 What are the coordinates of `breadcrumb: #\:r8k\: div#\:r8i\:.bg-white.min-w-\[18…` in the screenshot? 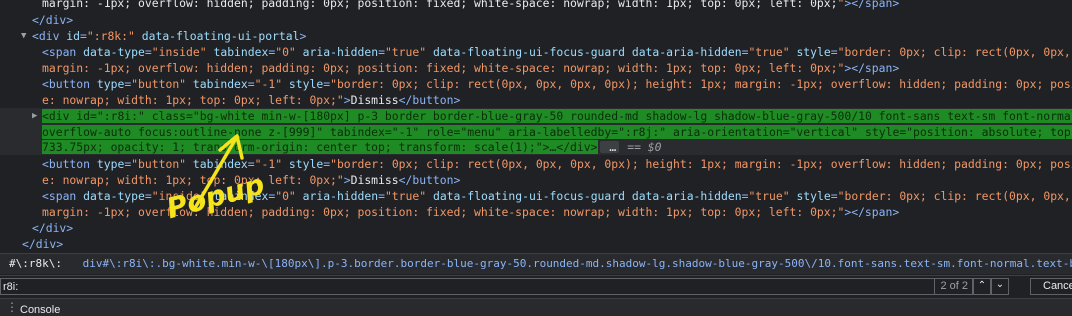 It's located at (536, 263).